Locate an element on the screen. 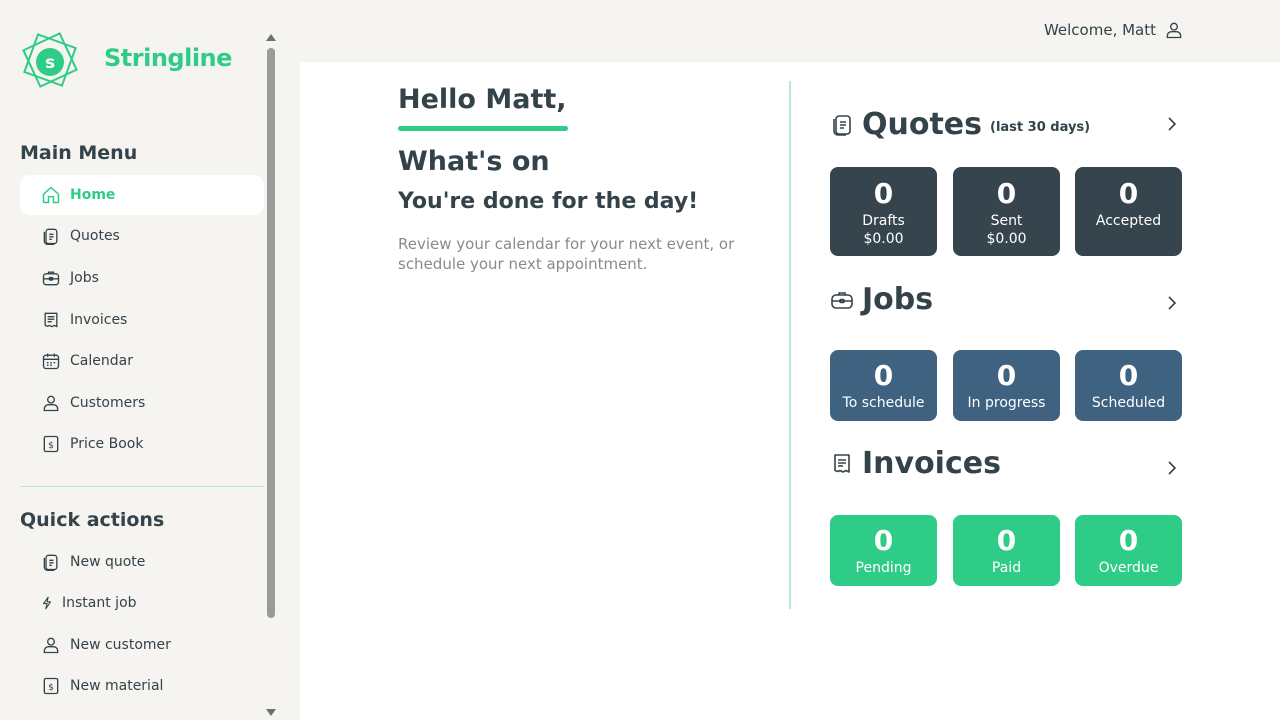 The image size is (1280, 720). sidebar-item-label: Jobs is located at coordinates (84, 278).